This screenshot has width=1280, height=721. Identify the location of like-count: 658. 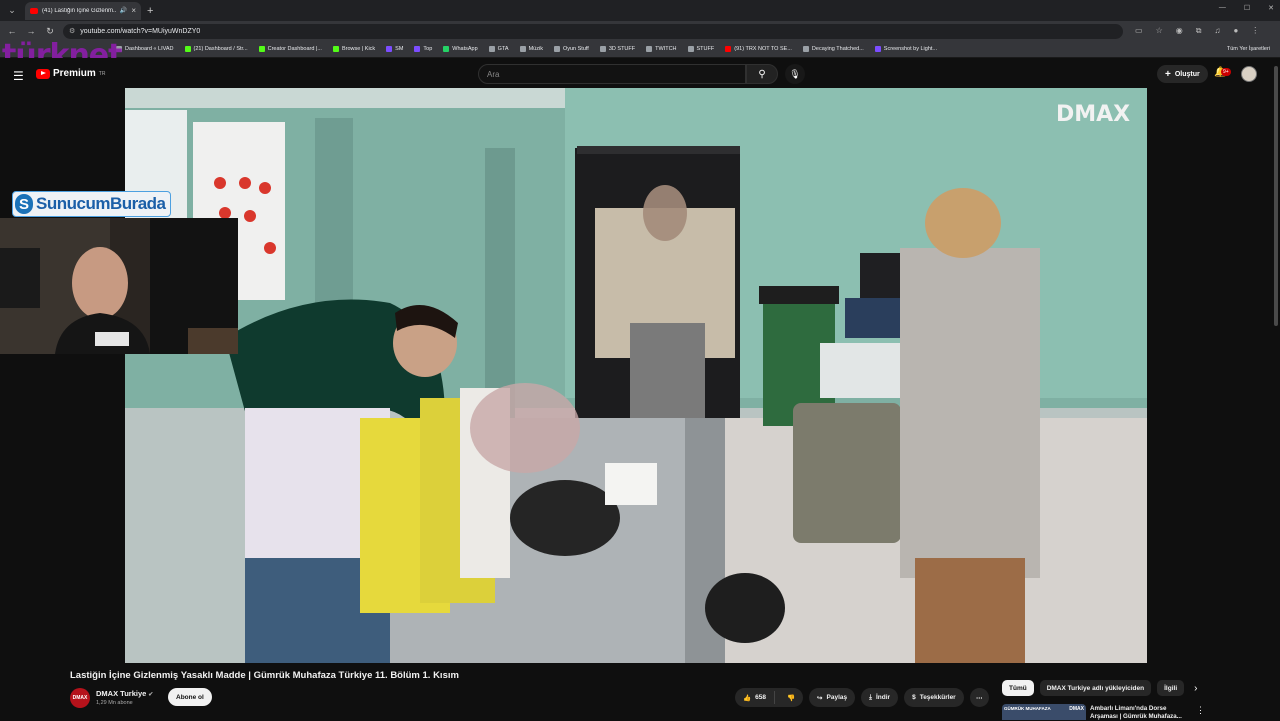
(760, 697).